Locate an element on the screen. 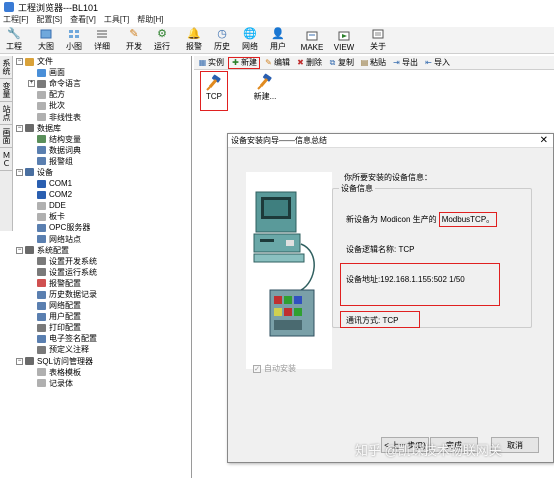  toolbar-about-button: 关于 is located at coordinates (378, 40).